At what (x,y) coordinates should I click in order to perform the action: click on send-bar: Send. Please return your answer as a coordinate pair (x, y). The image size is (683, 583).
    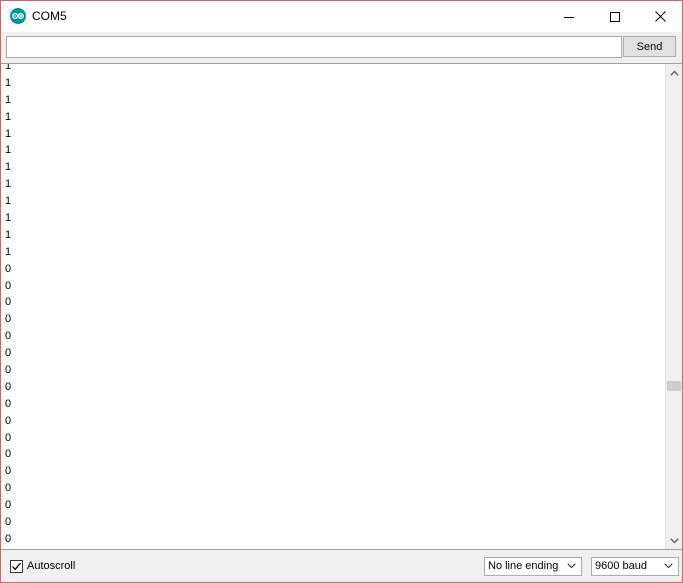
    Looking at the image, I should click on (341, 47).